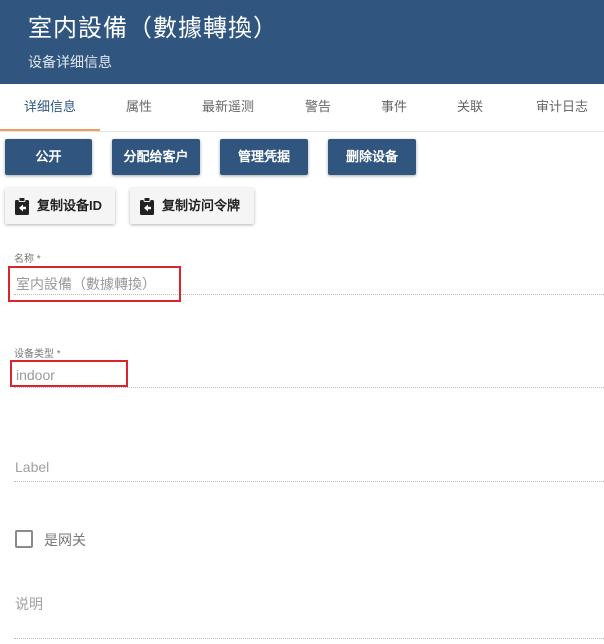 The height and width of the screenshot is (644, 604). I want to click on name-highlight-box, so click(94, 284).